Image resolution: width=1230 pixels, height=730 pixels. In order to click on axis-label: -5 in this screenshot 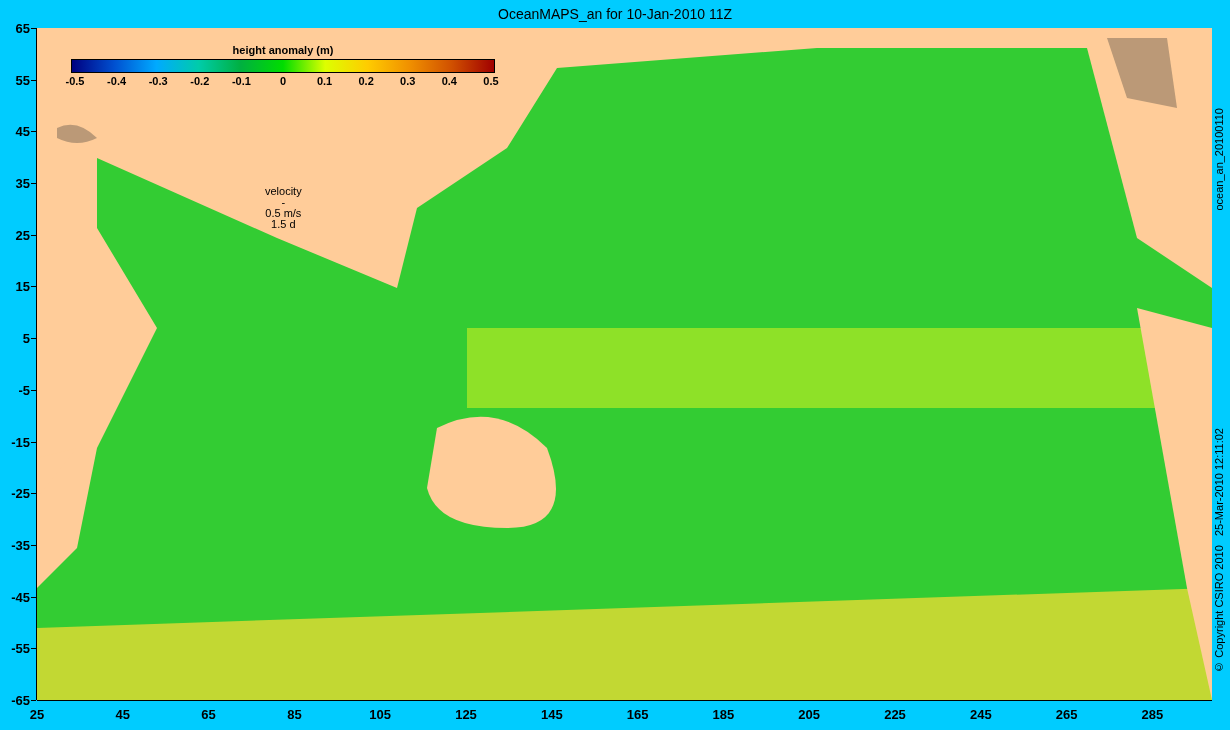, I will do `click(24, 390)`.